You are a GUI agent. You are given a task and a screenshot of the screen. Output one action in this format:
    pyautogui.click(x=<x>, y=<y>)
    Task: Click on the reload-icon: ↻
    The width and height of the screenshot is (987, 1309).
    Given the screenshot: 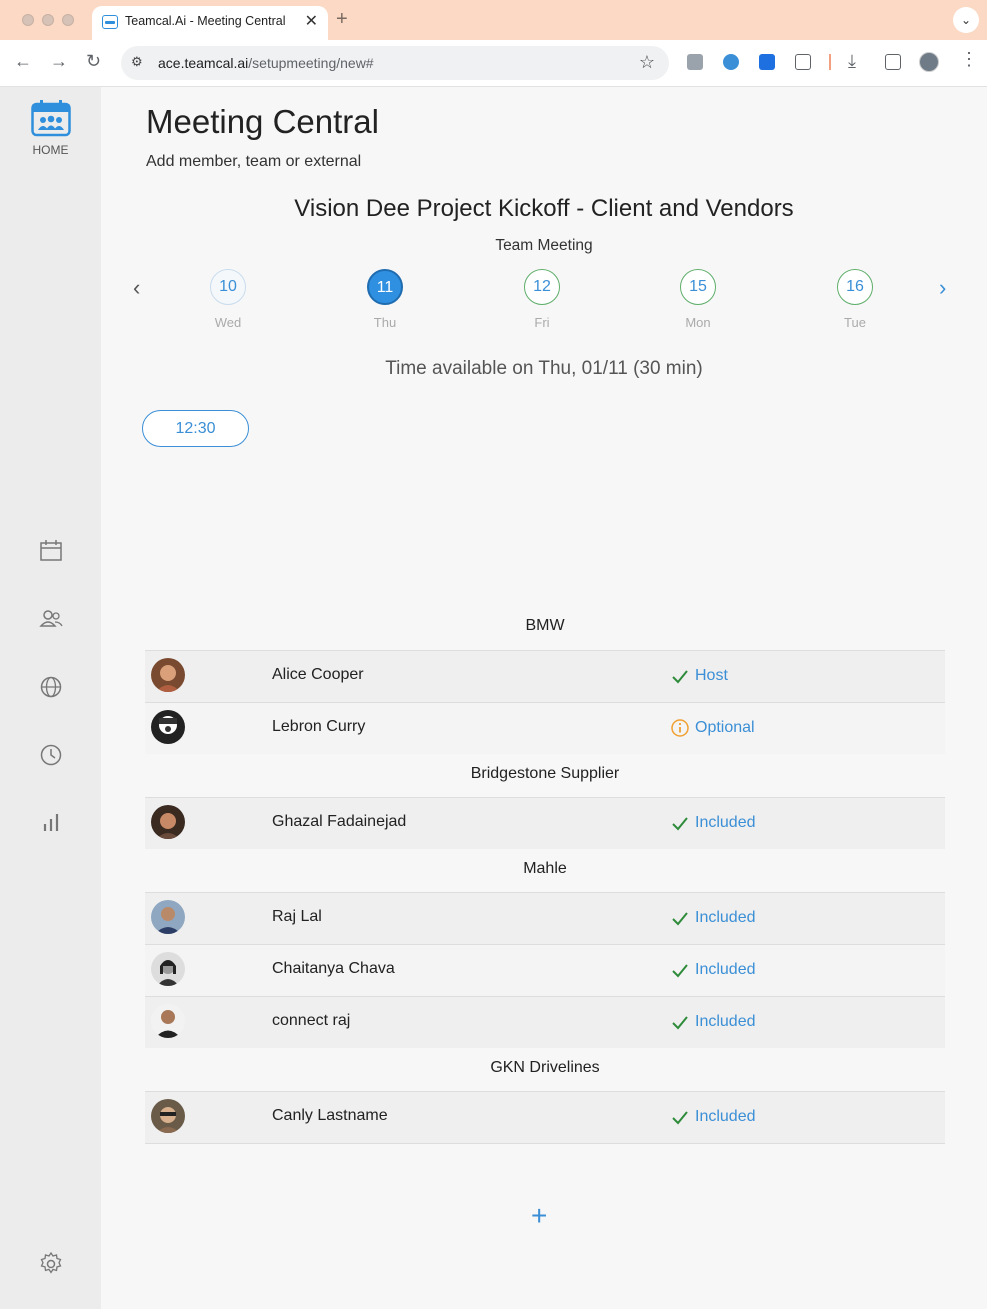 What is the action you would take?
    pyautogui.click(x=93, y=61)
    